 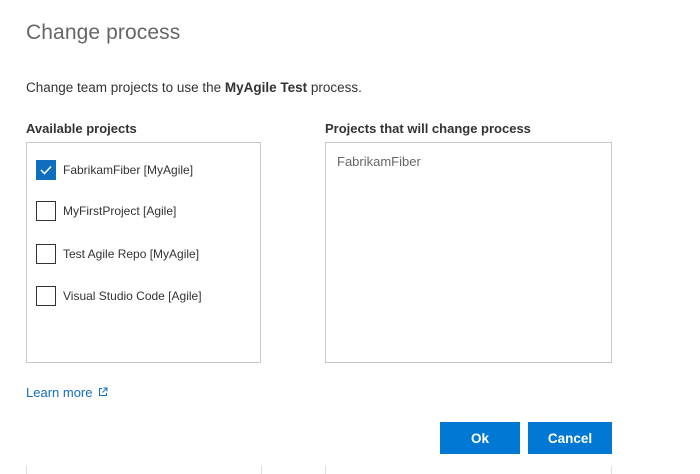 What do you see at coordinates (131, 254) in the screenshot?
I see `project-label: Test Agile Repo [MyAgile]` at bounding box center [131, 254].